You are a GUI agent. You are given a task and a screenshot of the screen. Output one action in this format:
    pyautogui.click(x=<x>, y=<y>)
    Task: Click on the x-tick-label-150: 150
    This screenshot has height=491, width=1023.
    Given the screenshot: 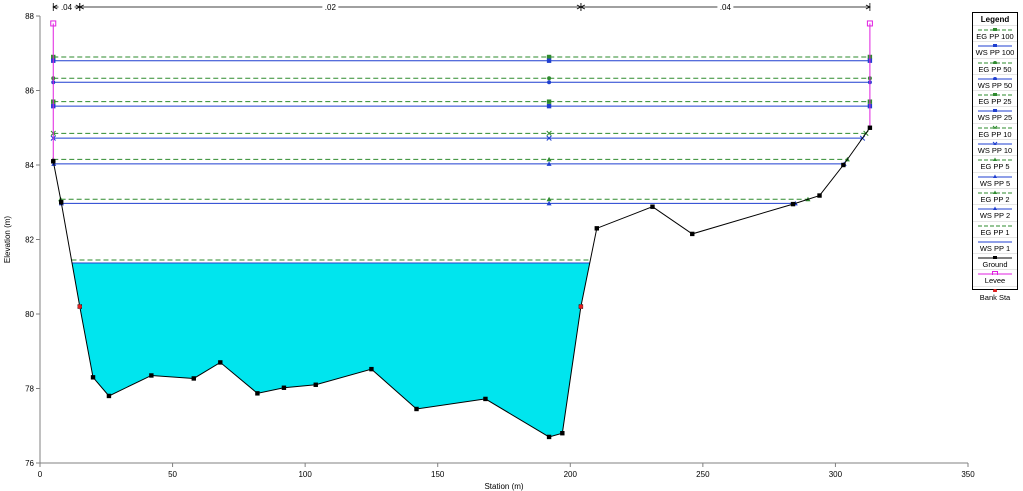 What is the action you would take?
    pyautogui.click(x=438, y=474)
    